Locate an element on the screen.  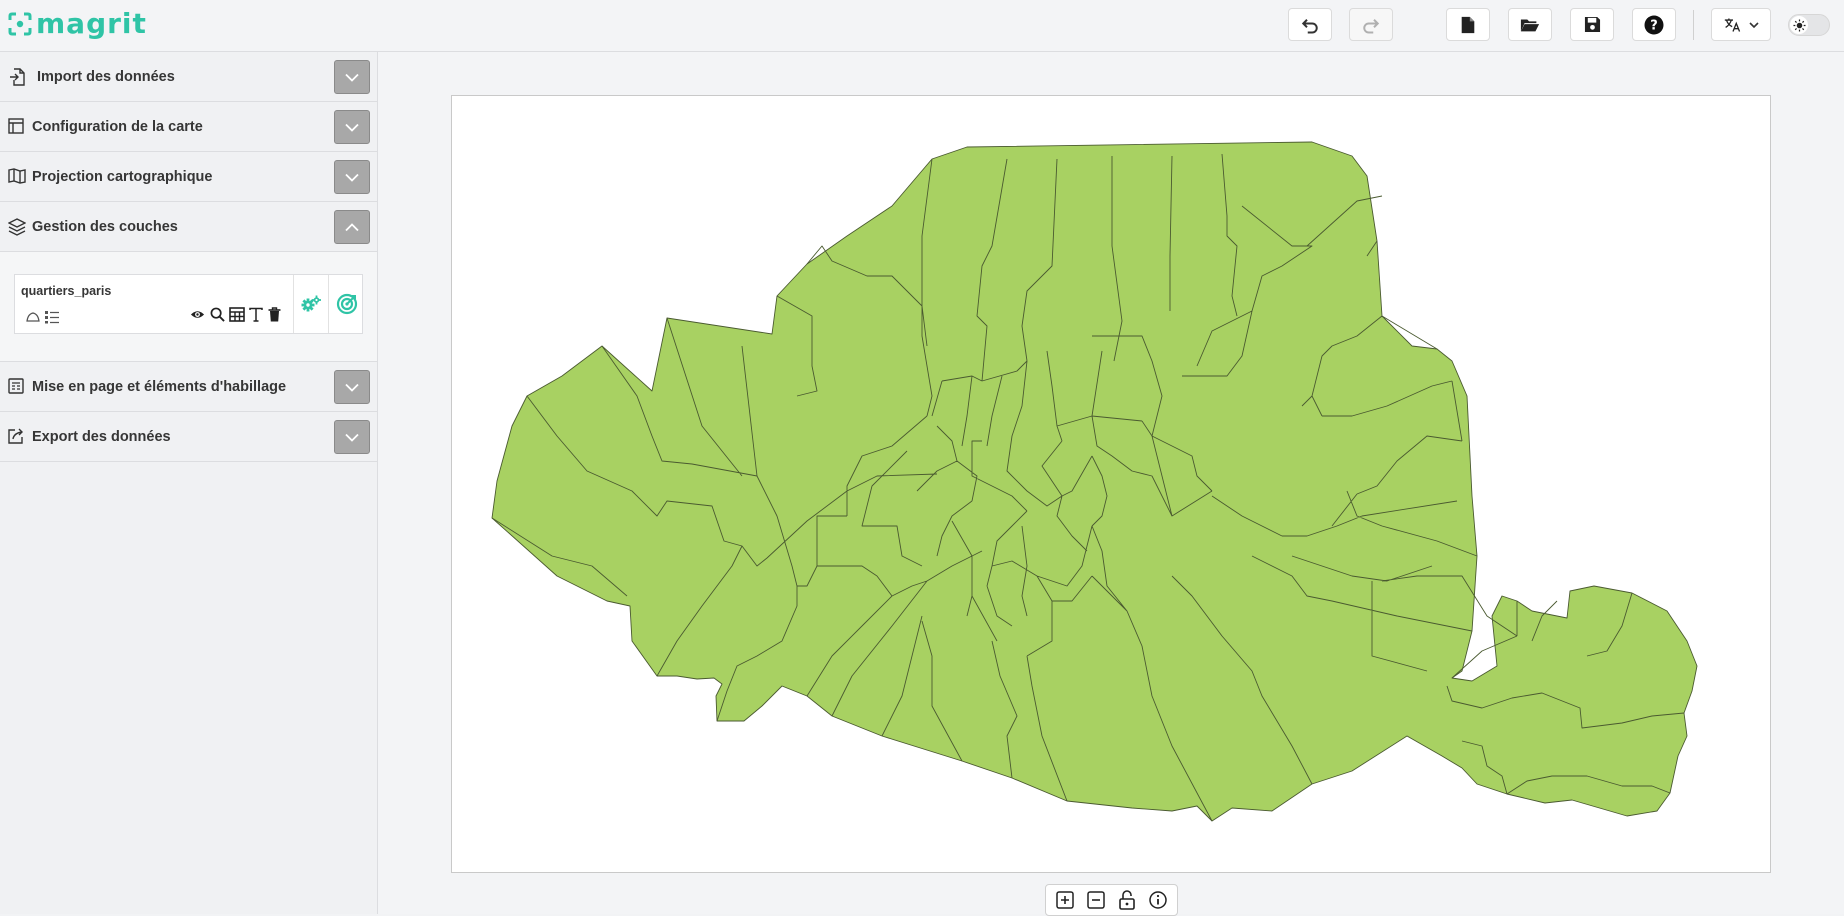
redo-button is located at coordinates (1371, 24).